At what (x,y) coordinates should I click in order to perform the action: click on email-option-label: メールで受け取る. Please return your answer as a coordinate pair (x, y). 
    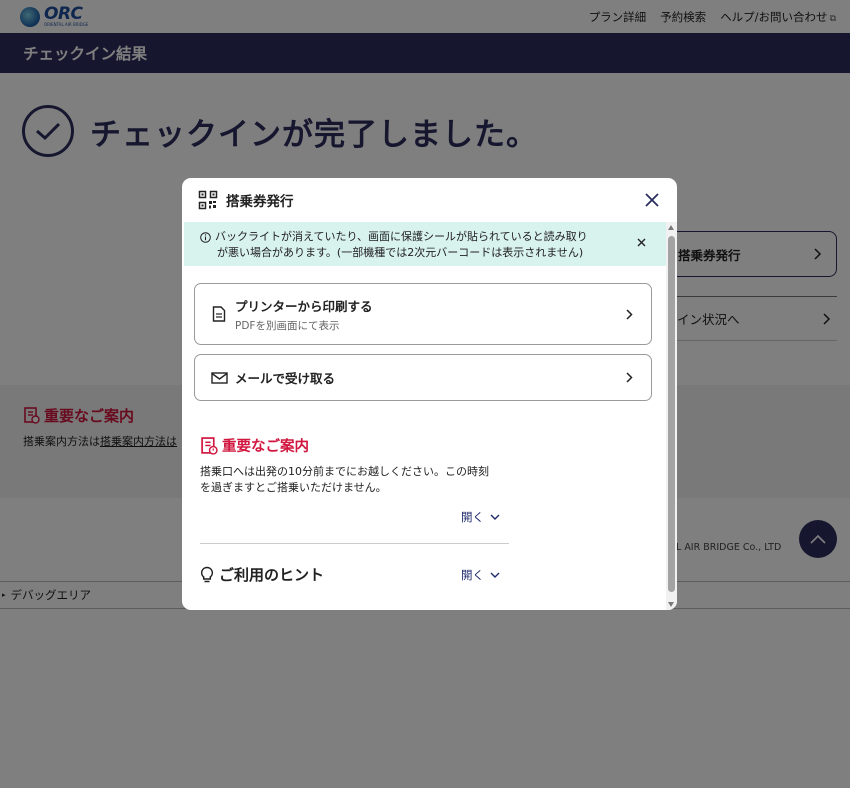
    Looking at the image, I should click on (285, 378).